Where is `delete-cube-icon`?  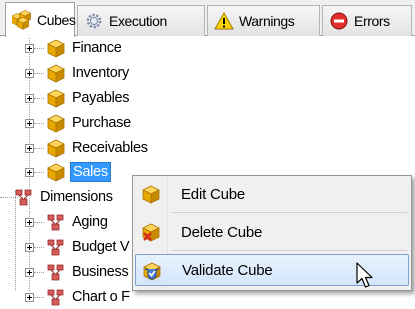 delete-cube-icon is located at coordinates (151, 232).